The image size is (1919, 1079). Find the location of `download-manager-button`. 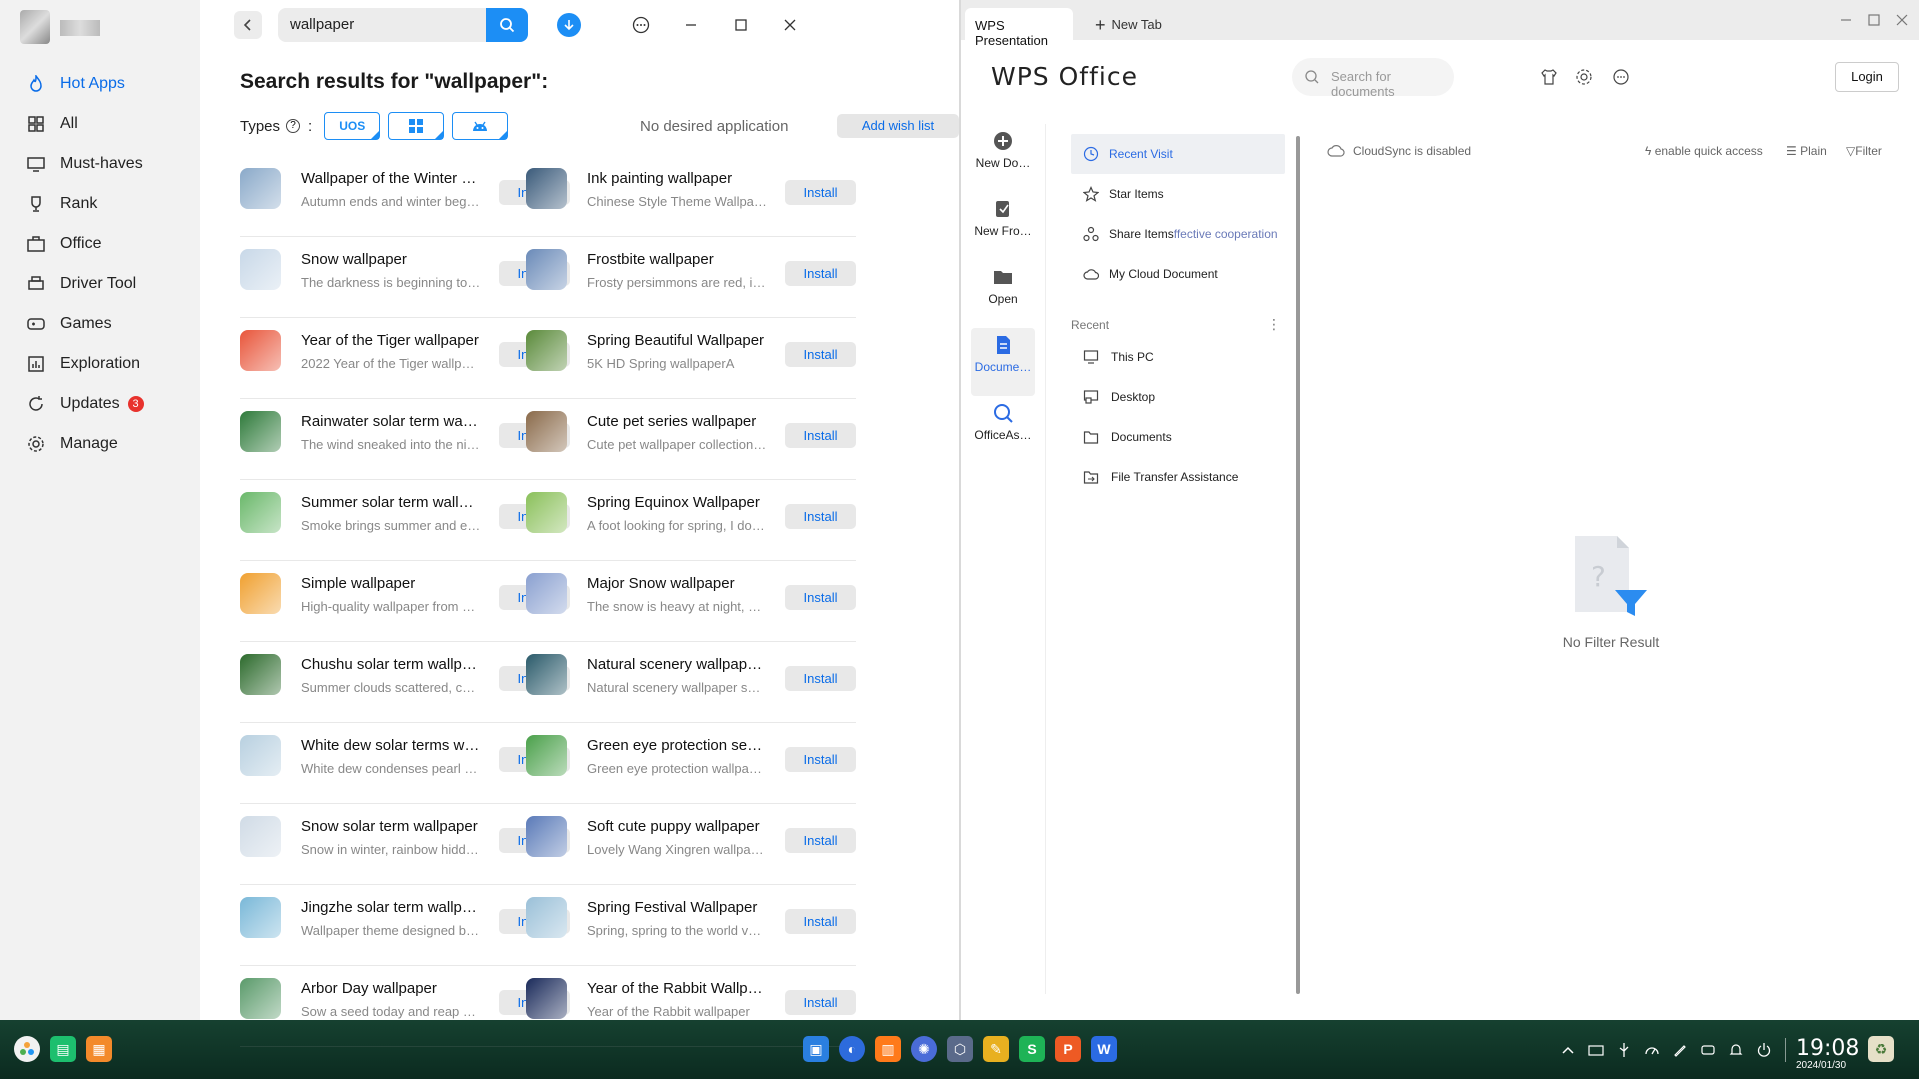

download-manager-button is located at coordinates (569, 25).